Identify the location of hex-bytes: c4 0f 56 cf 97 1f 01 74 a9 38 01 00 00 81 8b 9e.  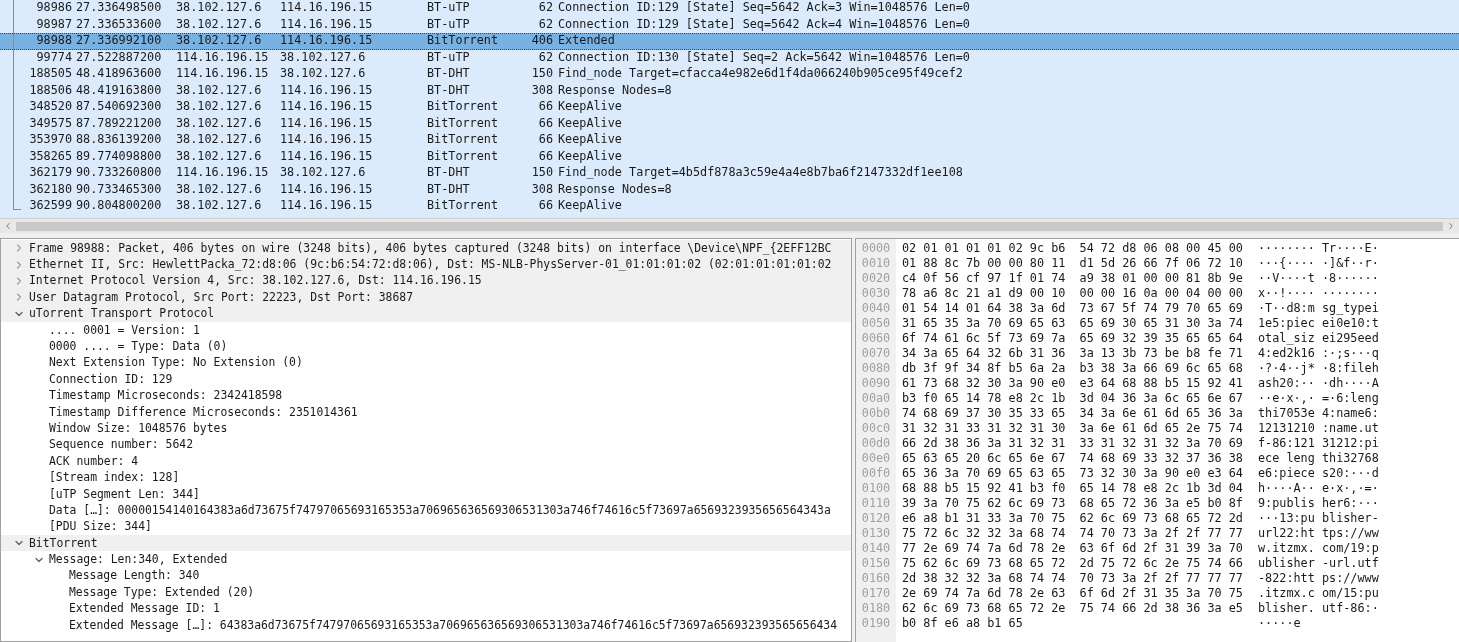
(1072, 278).